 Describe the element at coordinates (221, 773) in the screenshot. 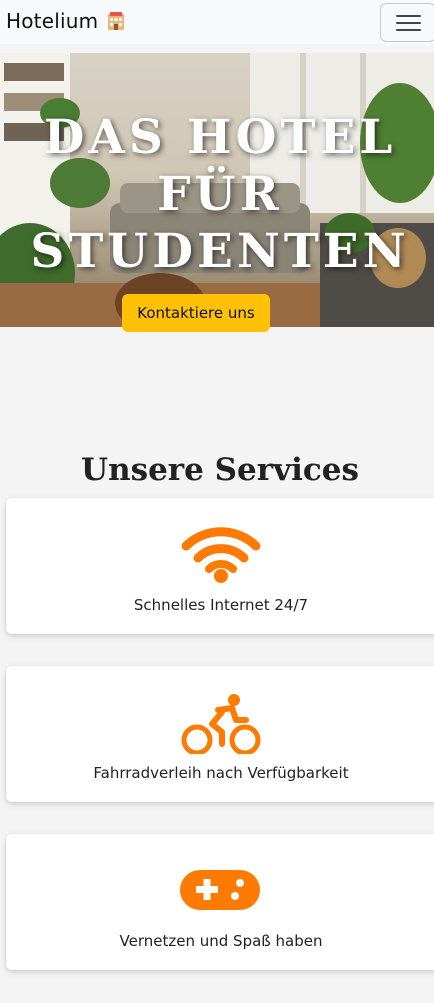

I see `service-label: Fahrradverleih nach Verfügbarkeit` at that location.